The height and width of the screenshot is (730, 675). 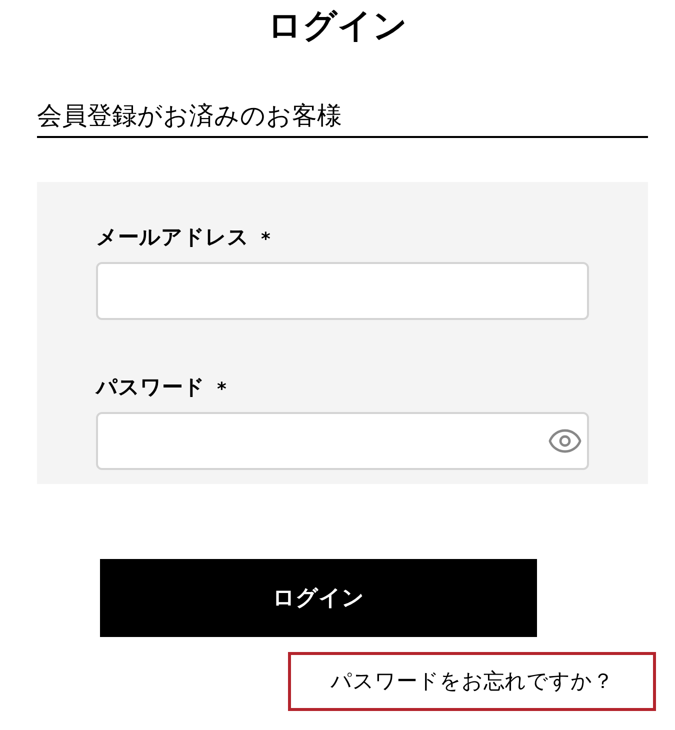 What do you see at coordinates (150, 387) in the screenshot?
I see `field-label: パスワード` at bounding box center [150, 387].